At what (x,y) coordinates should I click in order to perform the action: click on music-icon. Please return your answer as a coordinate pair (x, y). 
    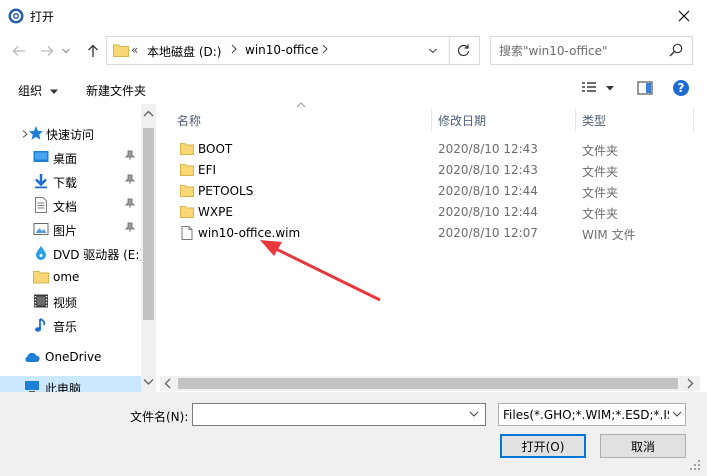
    Looking at the image, I should click on (40, 325).